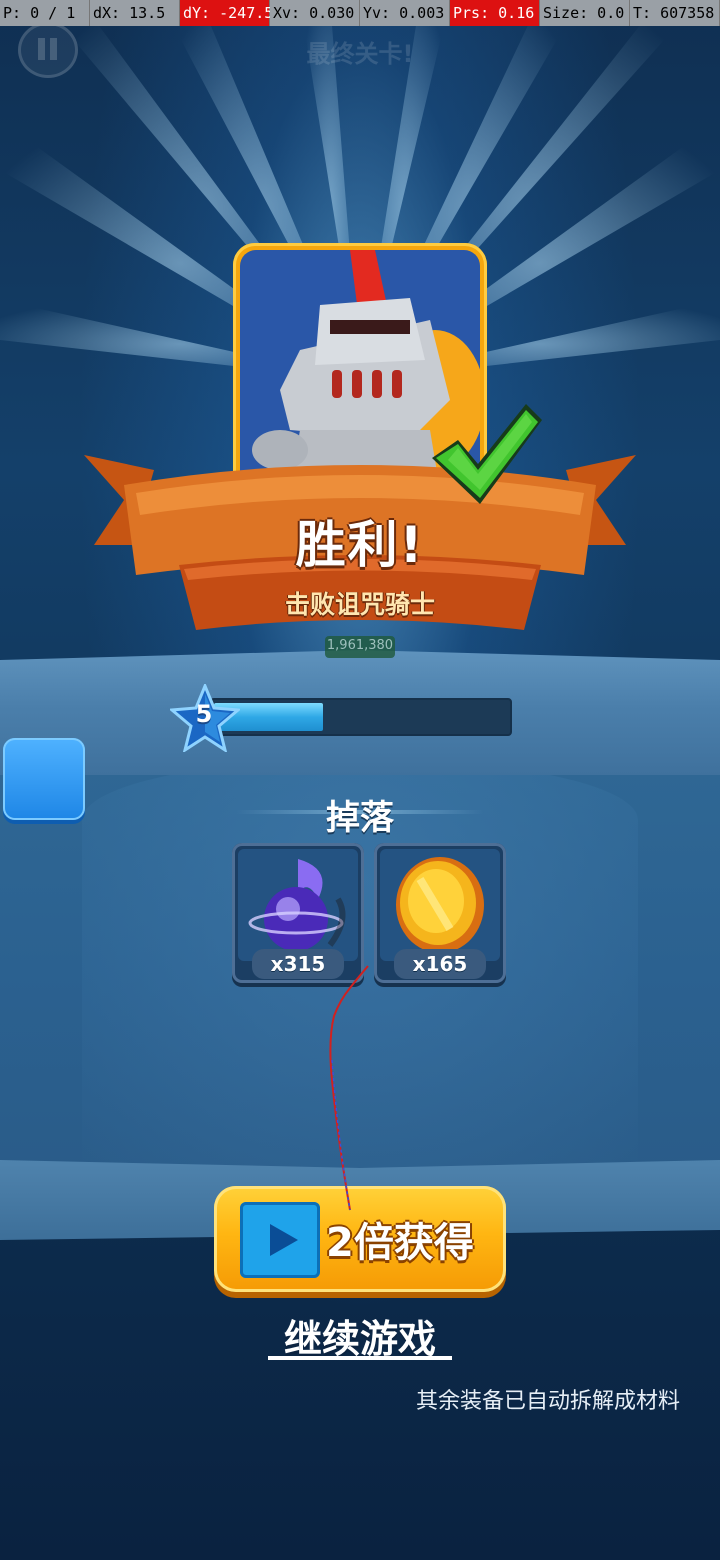 This screenshot has width=720, height=1560. Describe the element at coordinates (361, 717) in the screenshot. I see `xp-progress-bar` at that location.